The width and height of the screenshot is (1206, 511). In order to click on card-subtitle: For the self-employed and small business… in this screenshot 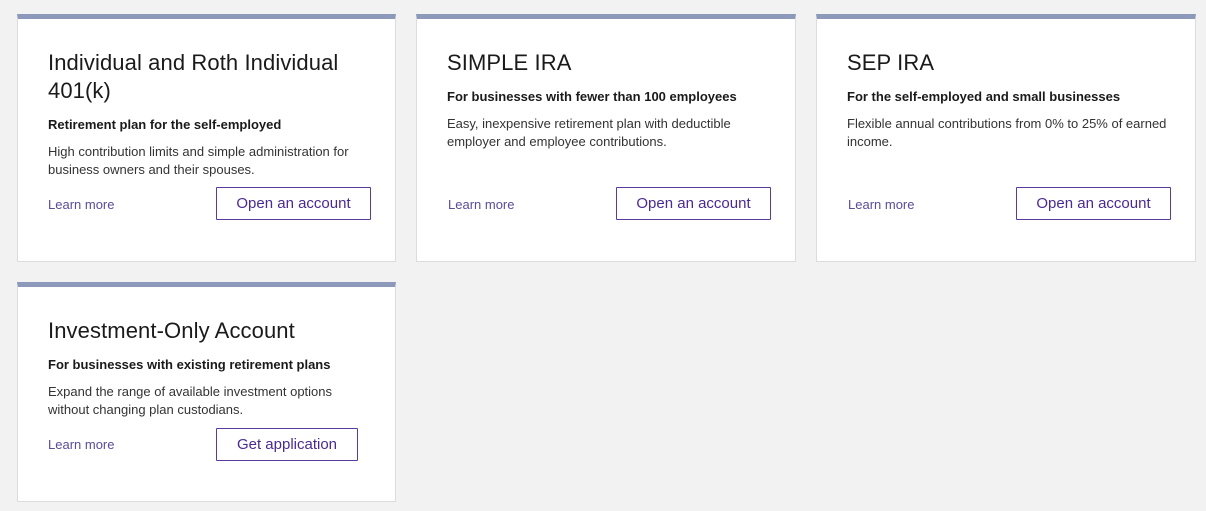, I will do `click(984, 96)`.